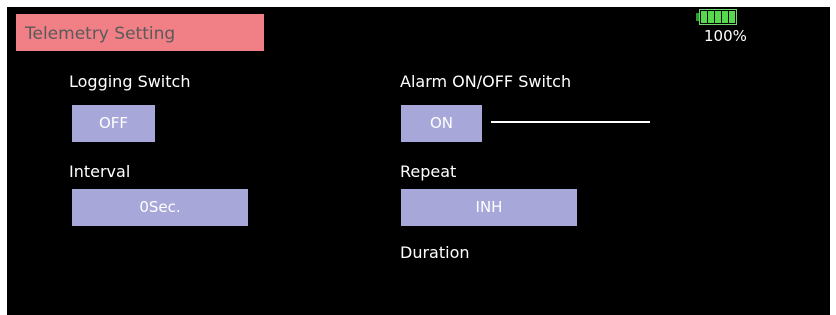  I want to click on repeat-button: INH, so click(489, 207).